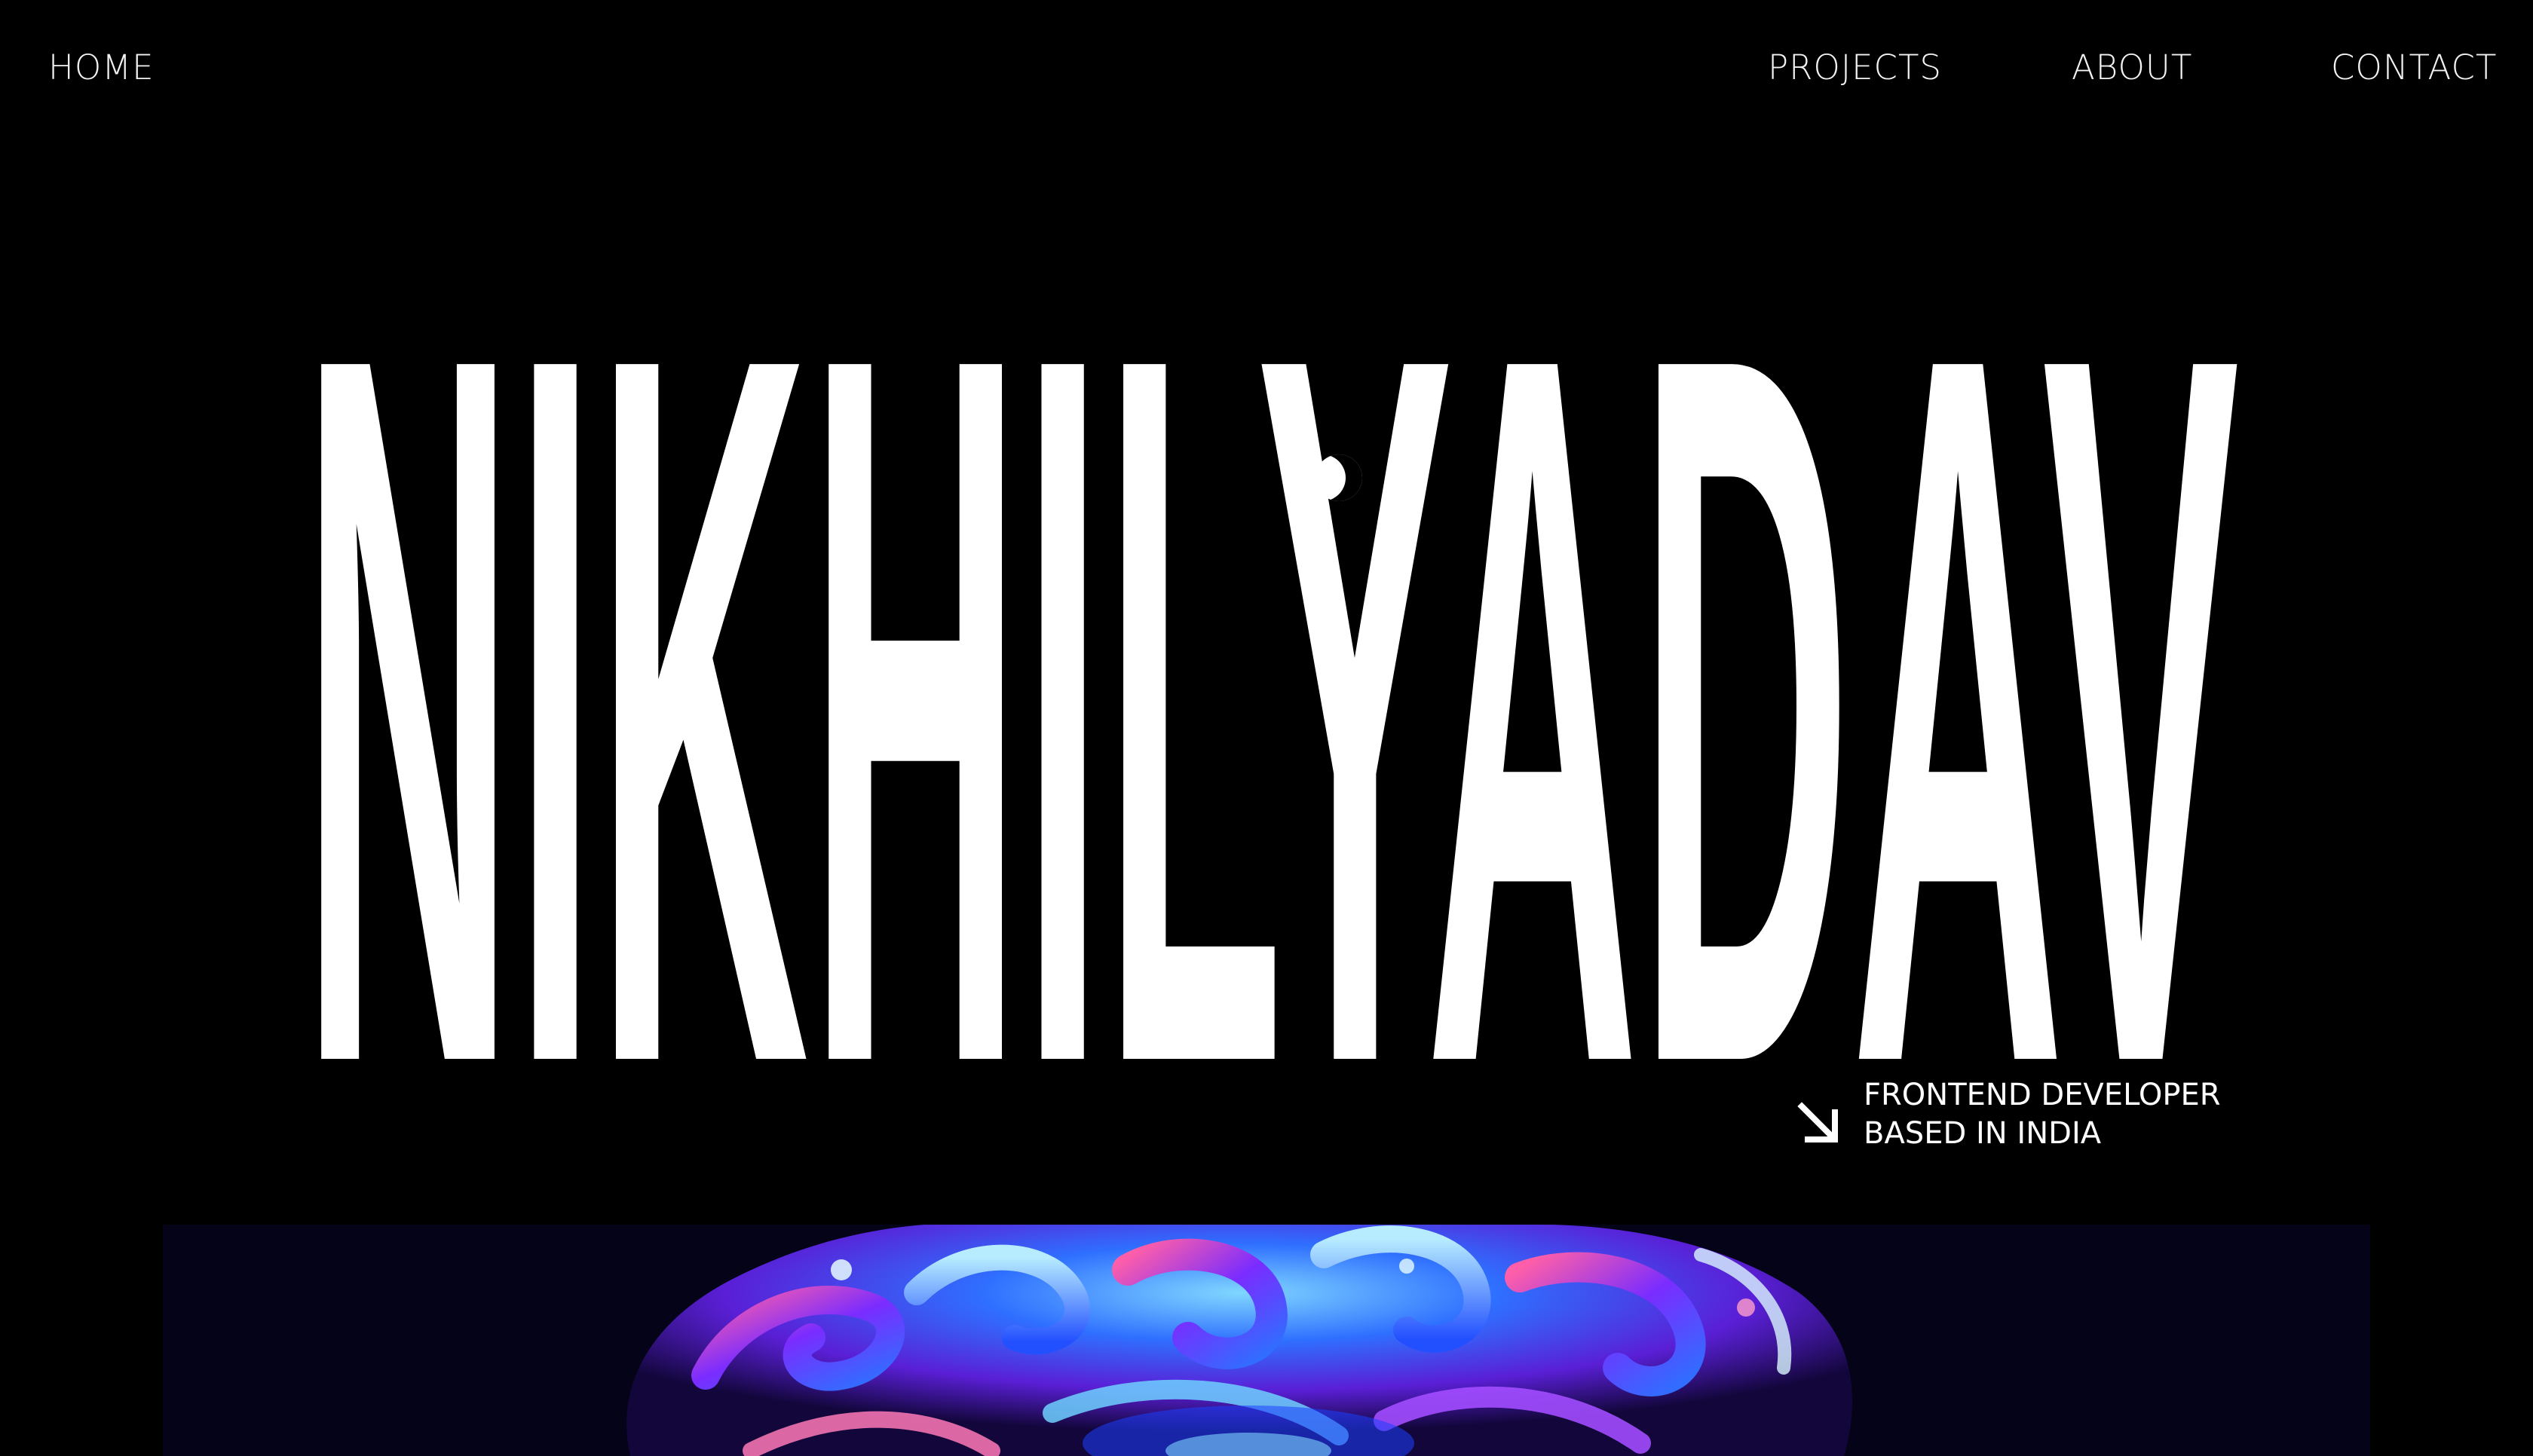  I want to click on sculpture-graphic, so click(1239, 1340).